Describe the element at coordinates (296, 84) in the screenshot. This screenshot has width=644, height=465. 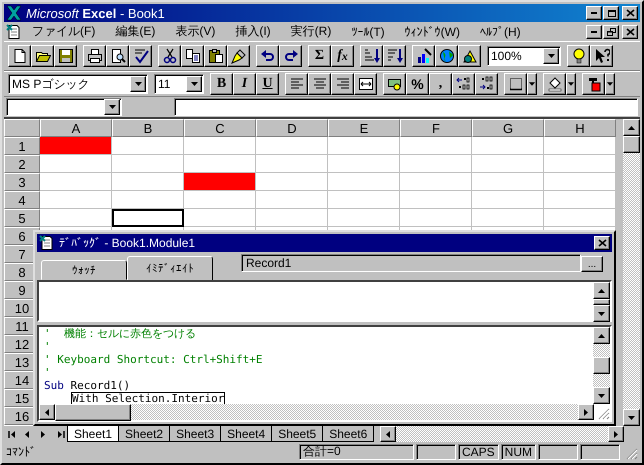
I see `align-left-button` at that location.